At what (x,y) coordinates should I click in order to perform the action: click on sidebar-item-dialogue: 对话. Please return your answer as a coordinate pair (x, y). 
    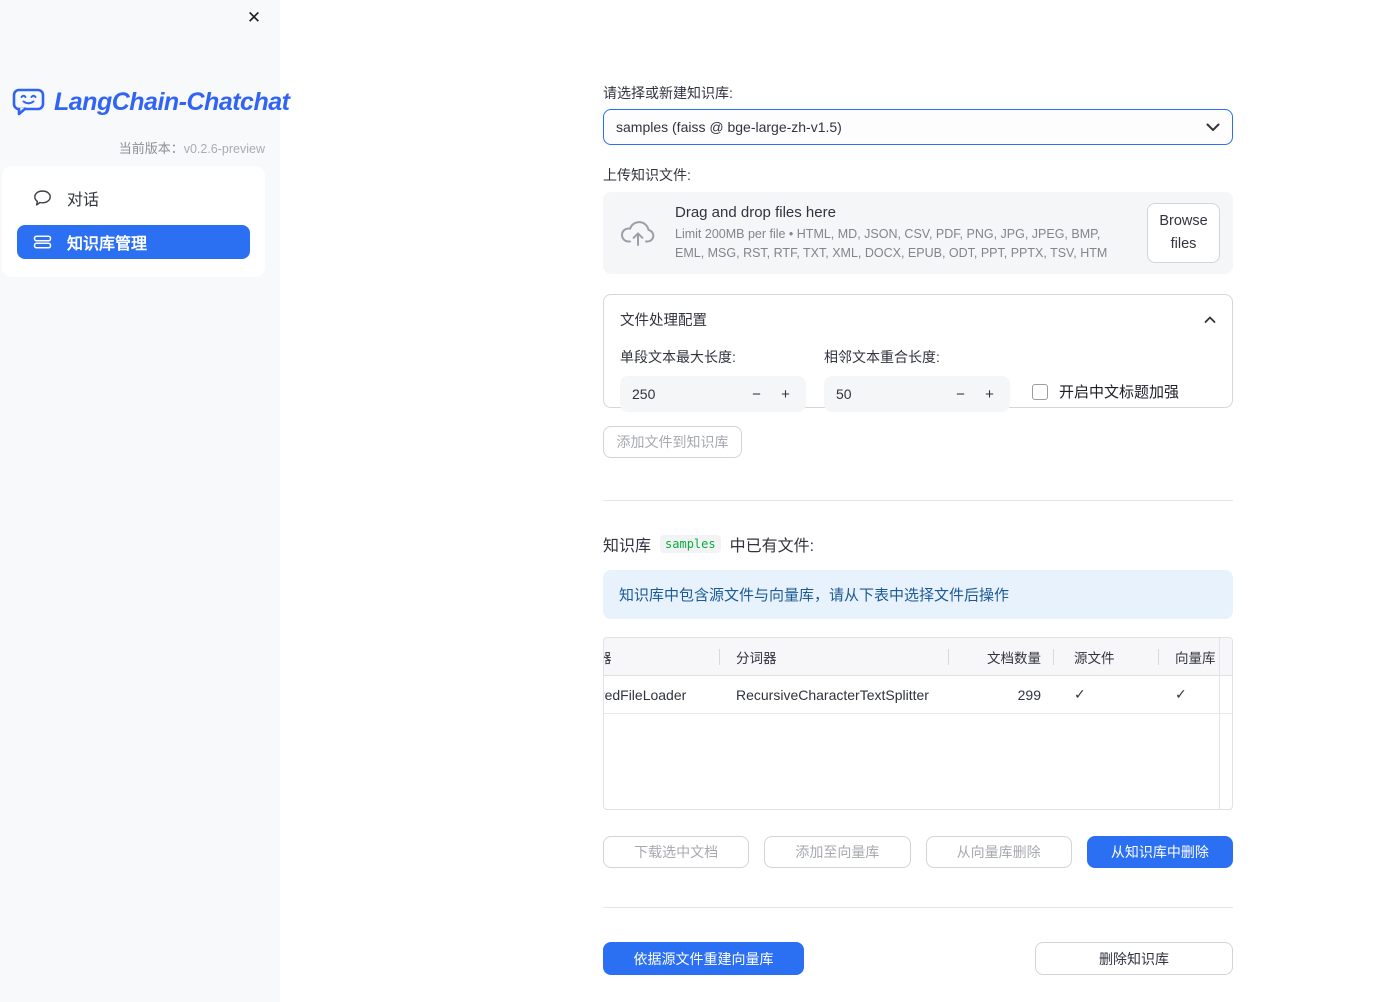
    Looking at the image, I should click on (133, 198).